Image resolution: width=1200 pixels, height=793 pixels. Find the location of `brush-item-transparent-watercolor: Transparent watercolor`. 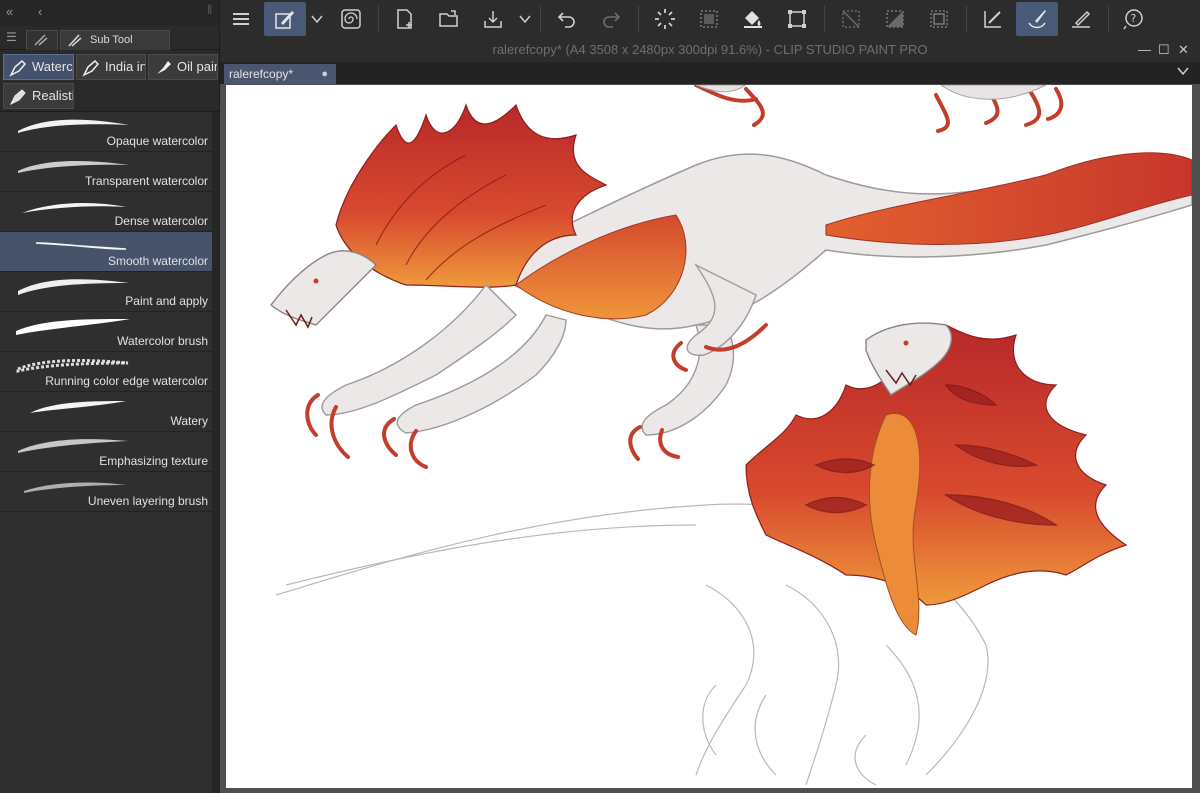

brush-item-transparent-watercolor: Transparent watercolor is located at coordinates (106, 172).